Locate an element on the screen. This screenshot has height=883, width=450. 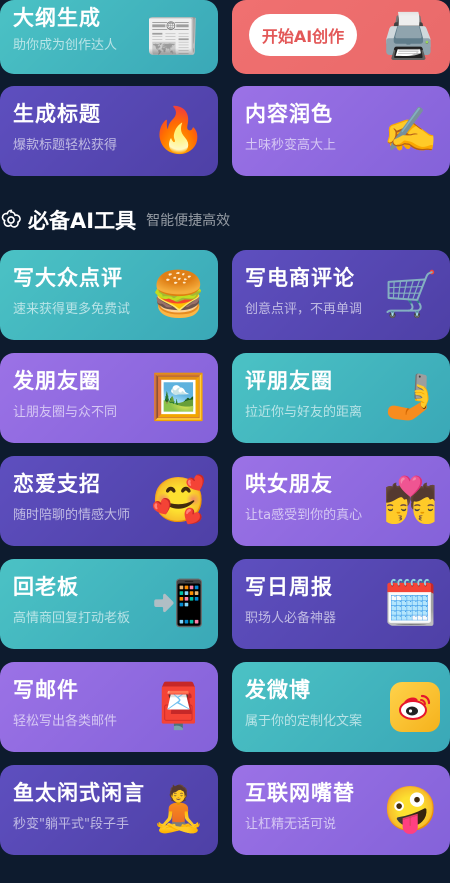
smiling-face-with-hearts-icon: 🥰 is located at coordinates (178, 500).